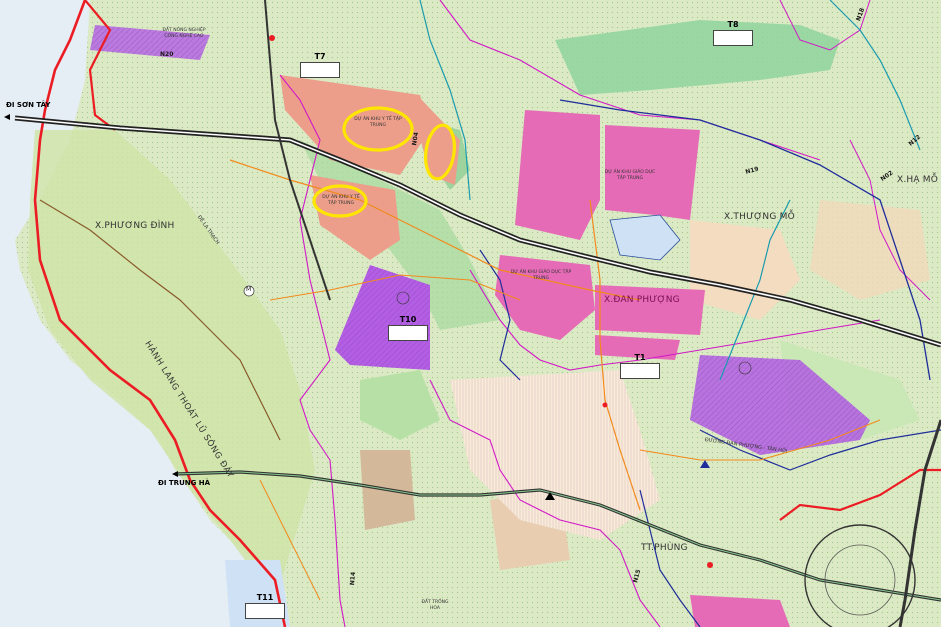 The image size is (941, 627). What do you see at coordinates (640, 357) in the screenshot?
I see `zone-card-title: T1` at bounding box center [640, 357].